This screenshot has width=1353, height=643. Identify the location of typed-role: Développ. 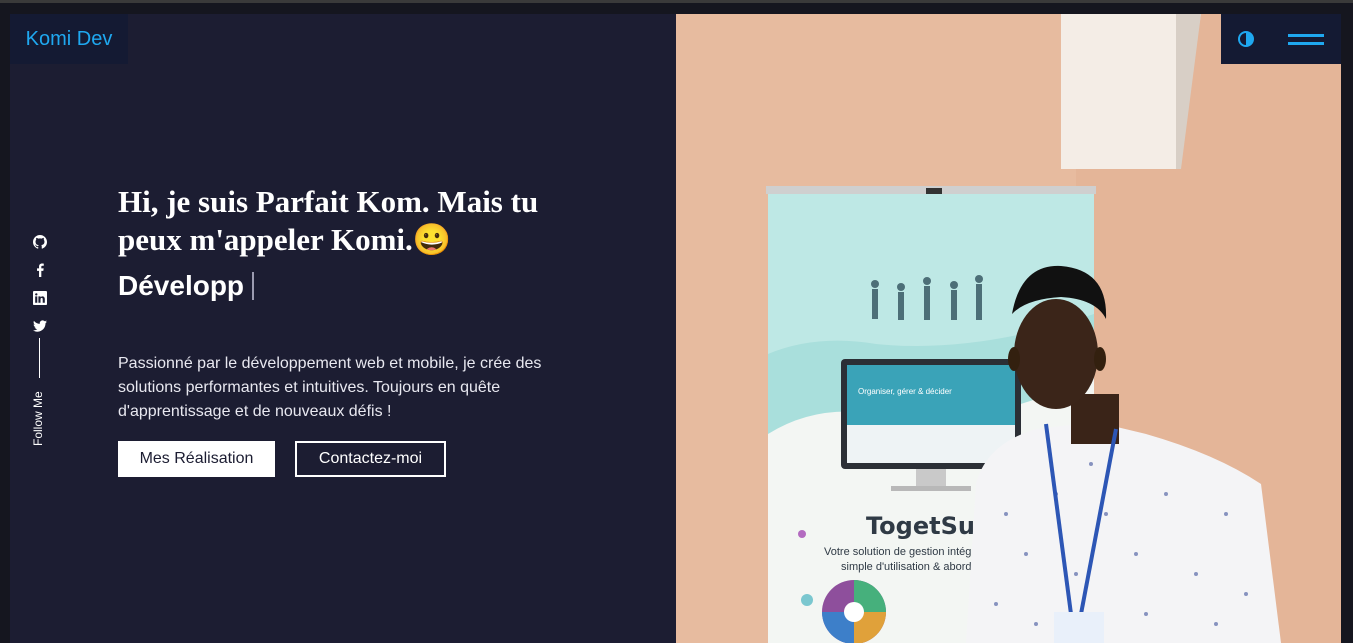
(186, 286).